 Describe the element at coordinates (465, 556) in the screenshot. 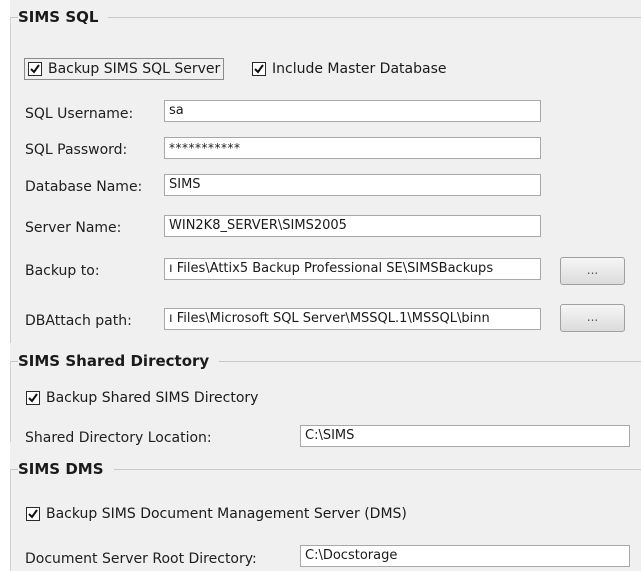

I see `doc-server-root-input: C:\Docstorage` at that location.